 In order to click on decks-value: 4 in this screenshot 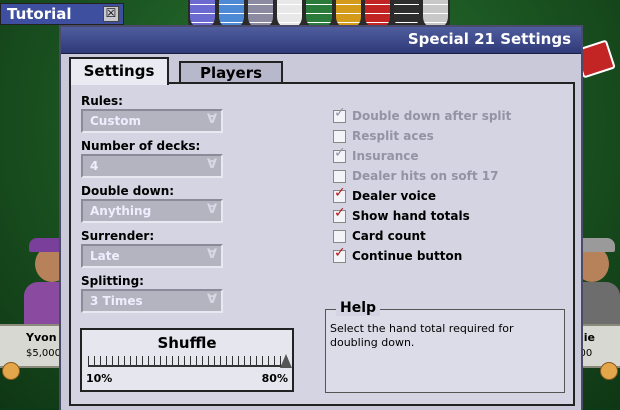, I will do `click(94, 166)`.